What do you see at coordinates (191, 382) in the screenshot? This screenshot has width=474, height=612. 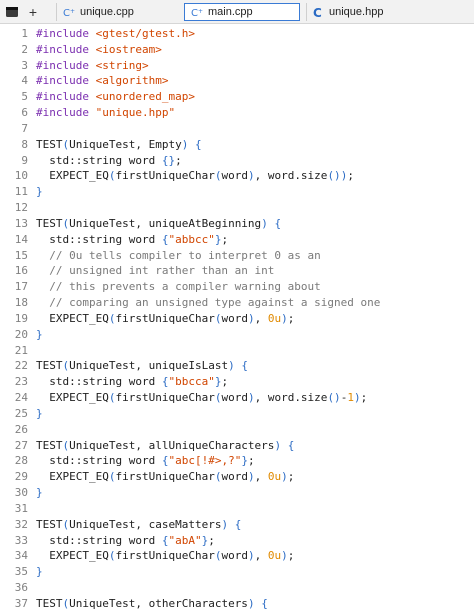 I see `code-token: "bbcca"` at bounding box center [191, 382].